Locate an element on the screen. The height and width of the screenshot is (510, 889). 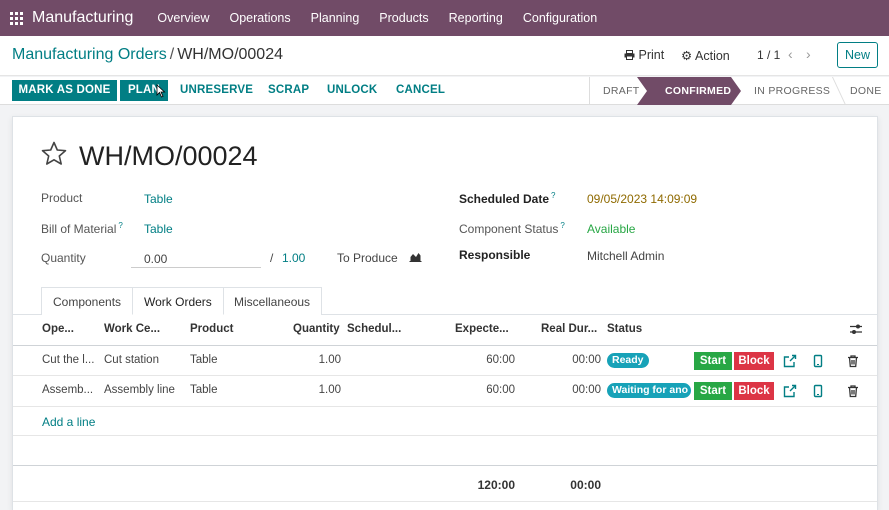
bom-label: Bill of Material? is located at coordinates (82, 228).